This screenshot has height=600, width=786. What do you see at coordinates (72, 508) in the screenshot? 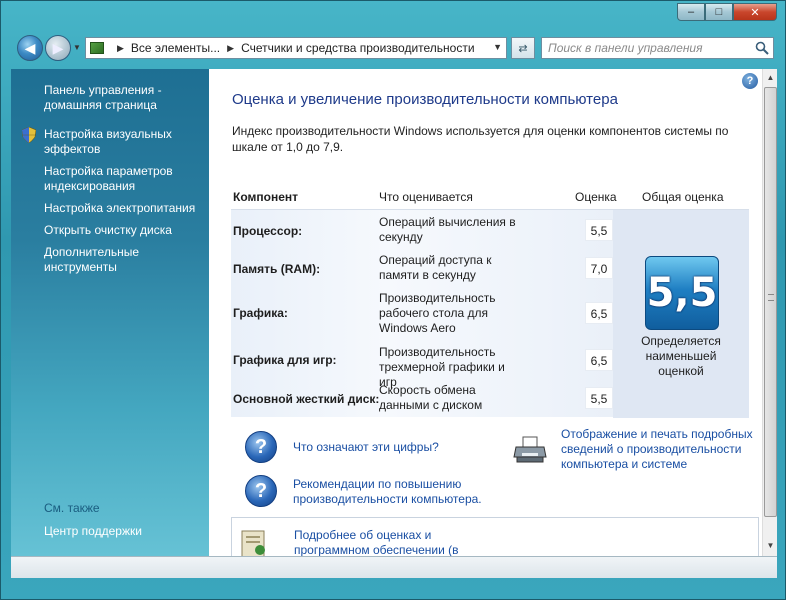
I see `see-also-heading: См. также` at bounding box center [72, 508].